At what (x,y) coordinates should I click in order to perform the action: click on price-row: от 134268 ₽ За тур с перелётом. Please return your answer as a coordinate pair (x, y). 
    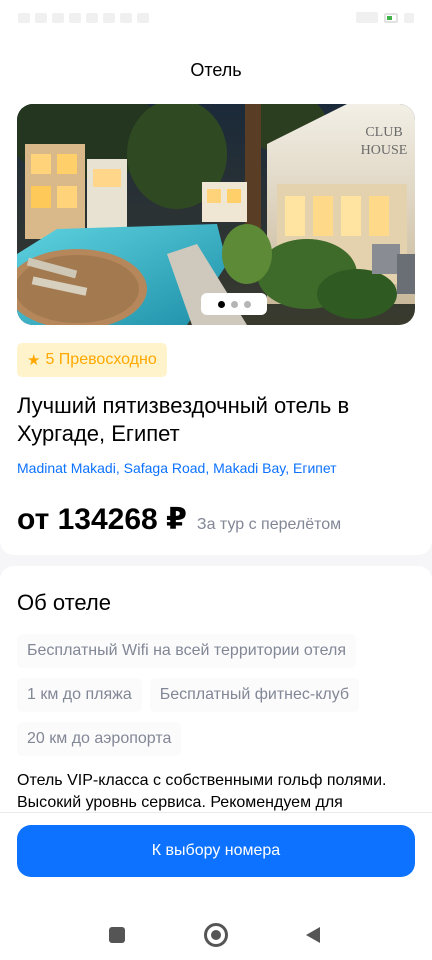
    Looking at the image, I should click on (179, 519).